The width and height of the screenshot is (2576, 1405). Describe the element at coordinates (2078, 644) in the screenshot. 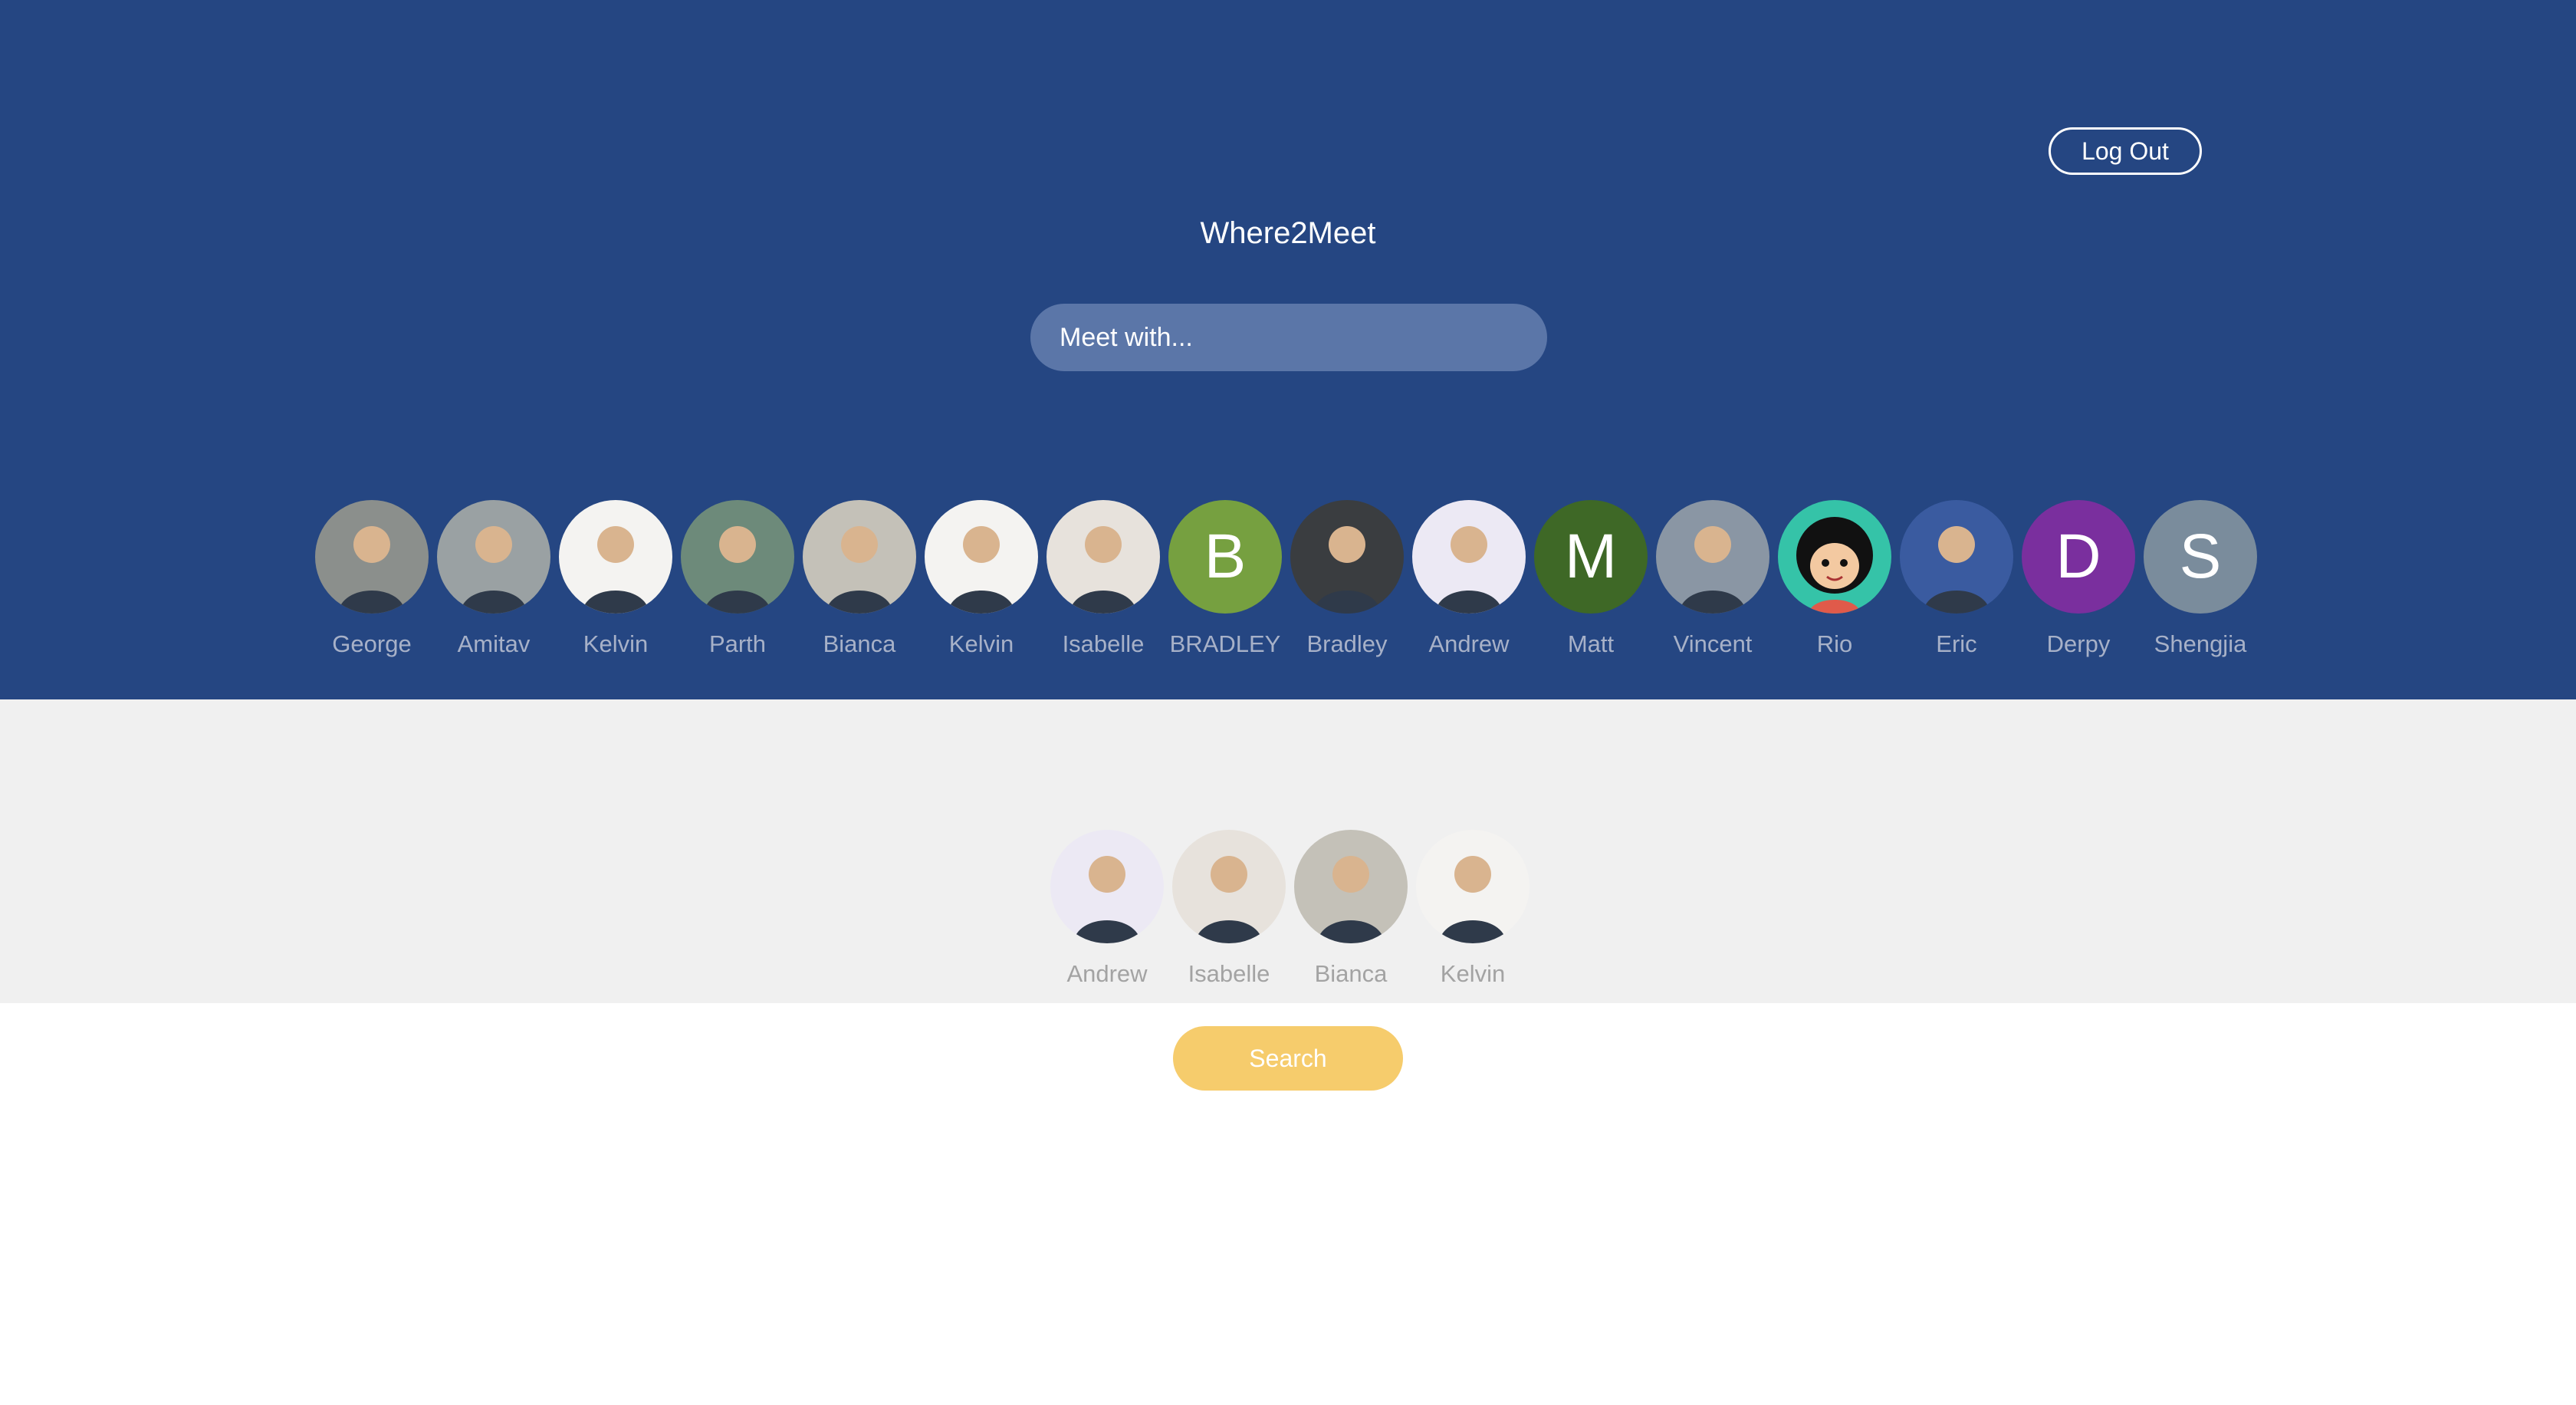

I see `friend-name: Derpy` at that location.